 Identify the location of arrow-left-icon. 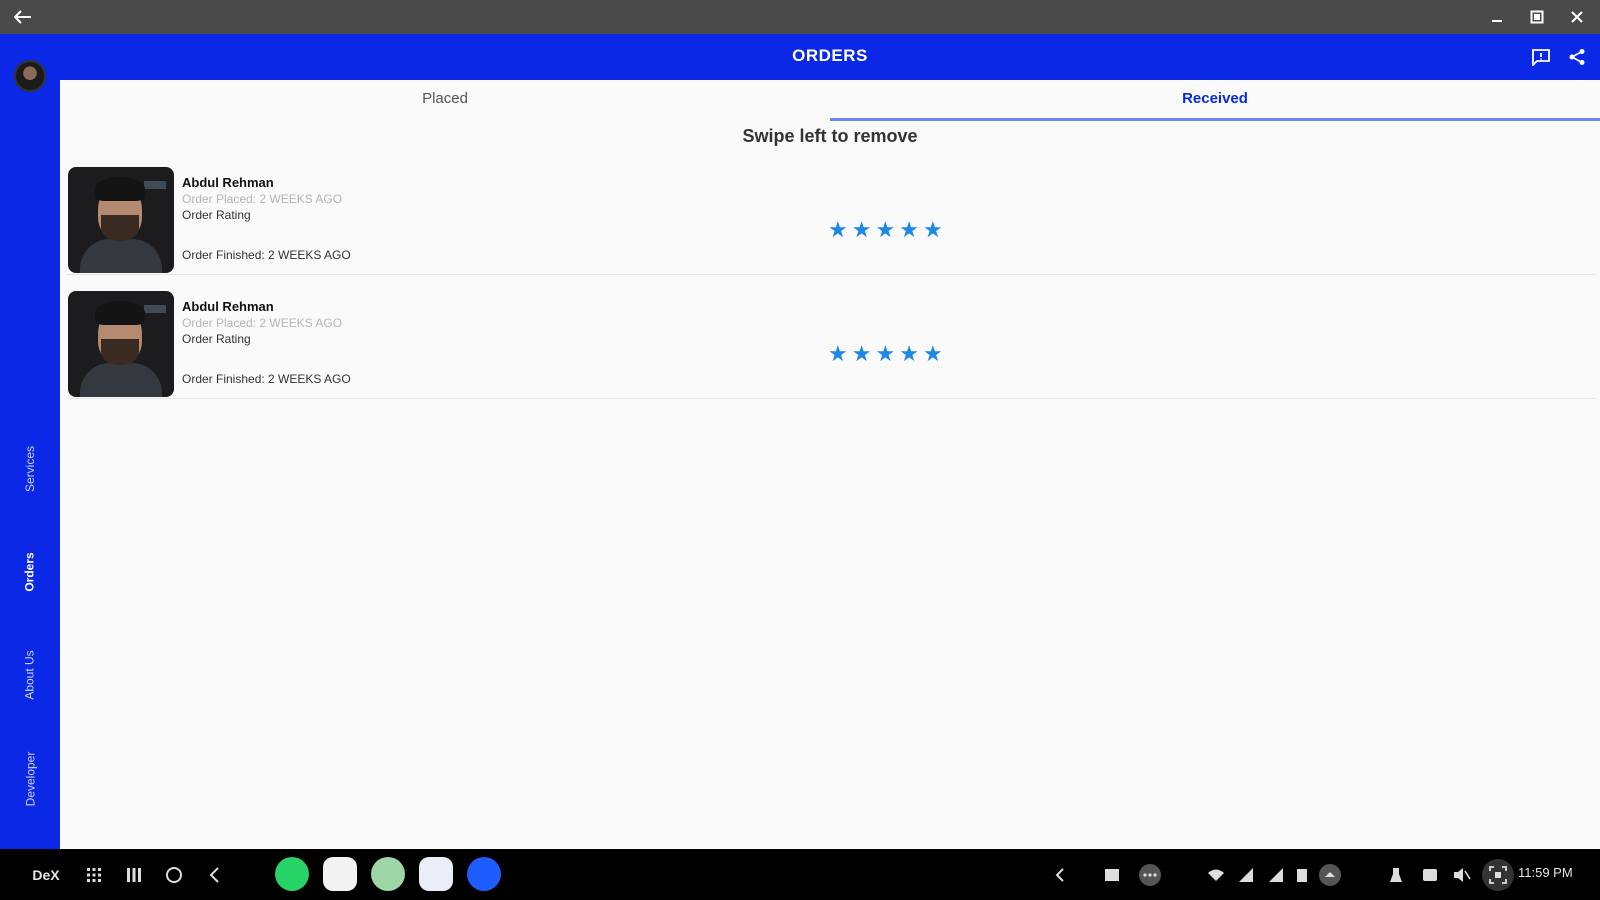
(23, 17).